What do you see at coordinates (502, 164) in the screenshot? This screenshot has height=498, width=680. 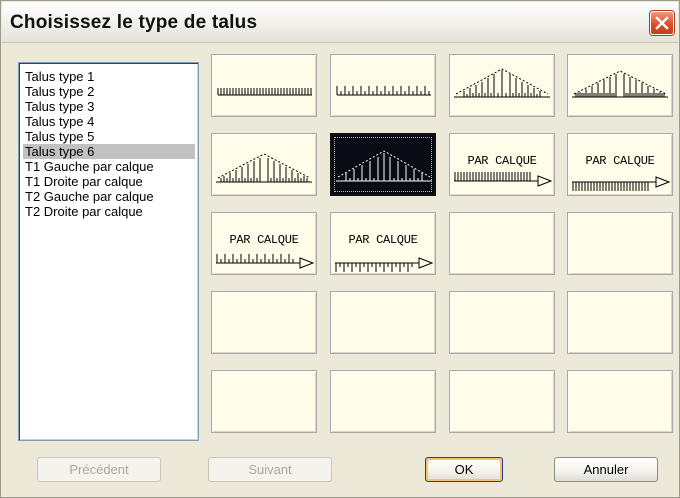 I see `tile-t1-gauche-par-calque: PAR CALQUE` at bounding box center [502, 164].